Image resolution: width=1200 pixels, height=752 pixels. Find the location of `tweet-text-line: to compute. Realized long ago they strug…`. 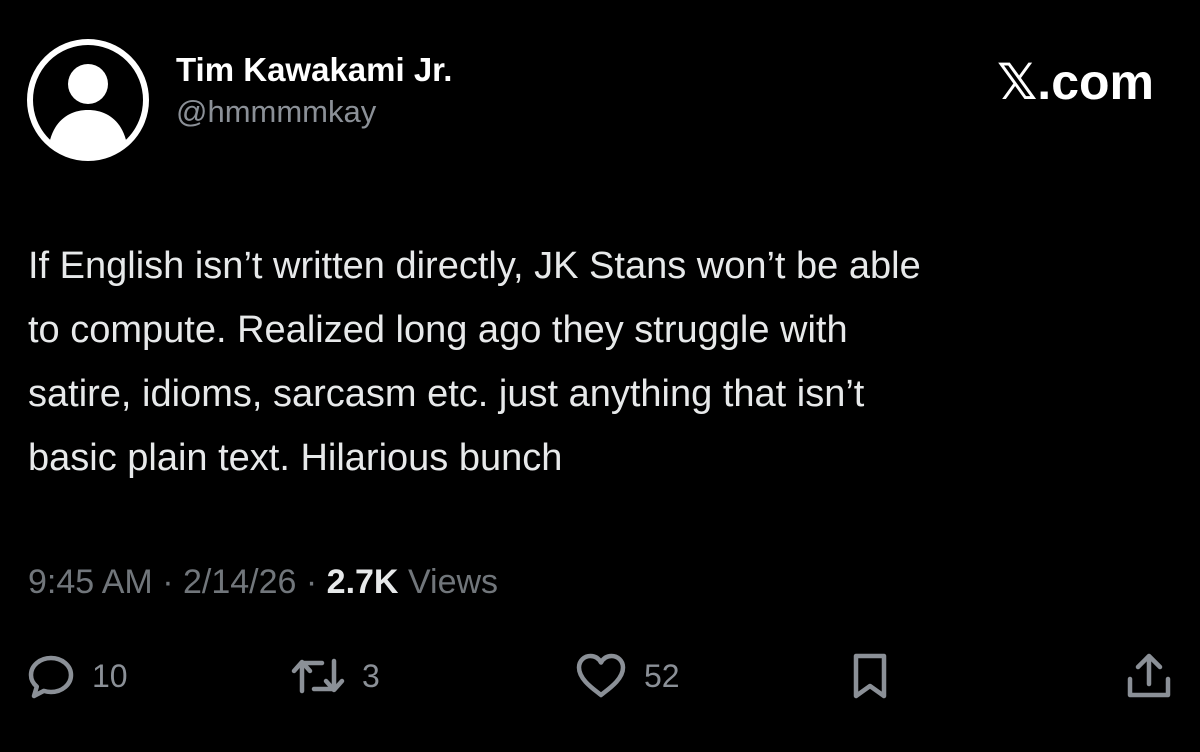

tweet-text-line: to compute. Realized long ago they strug… is located at coordinates (438, 330).